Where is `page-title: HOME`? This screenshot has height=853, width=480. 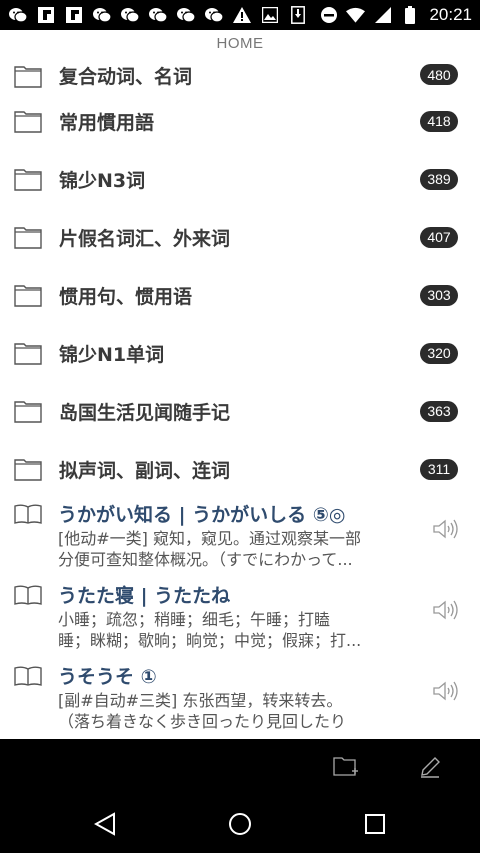
page-title: HOME is located at coordinates (240, 43).